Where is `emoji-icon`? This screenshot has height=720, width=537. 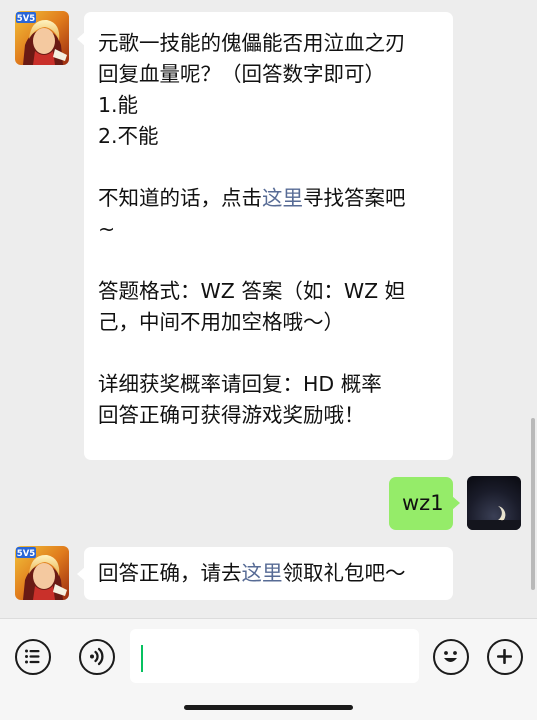 emoji-icon is located at coordinates (450, 656).